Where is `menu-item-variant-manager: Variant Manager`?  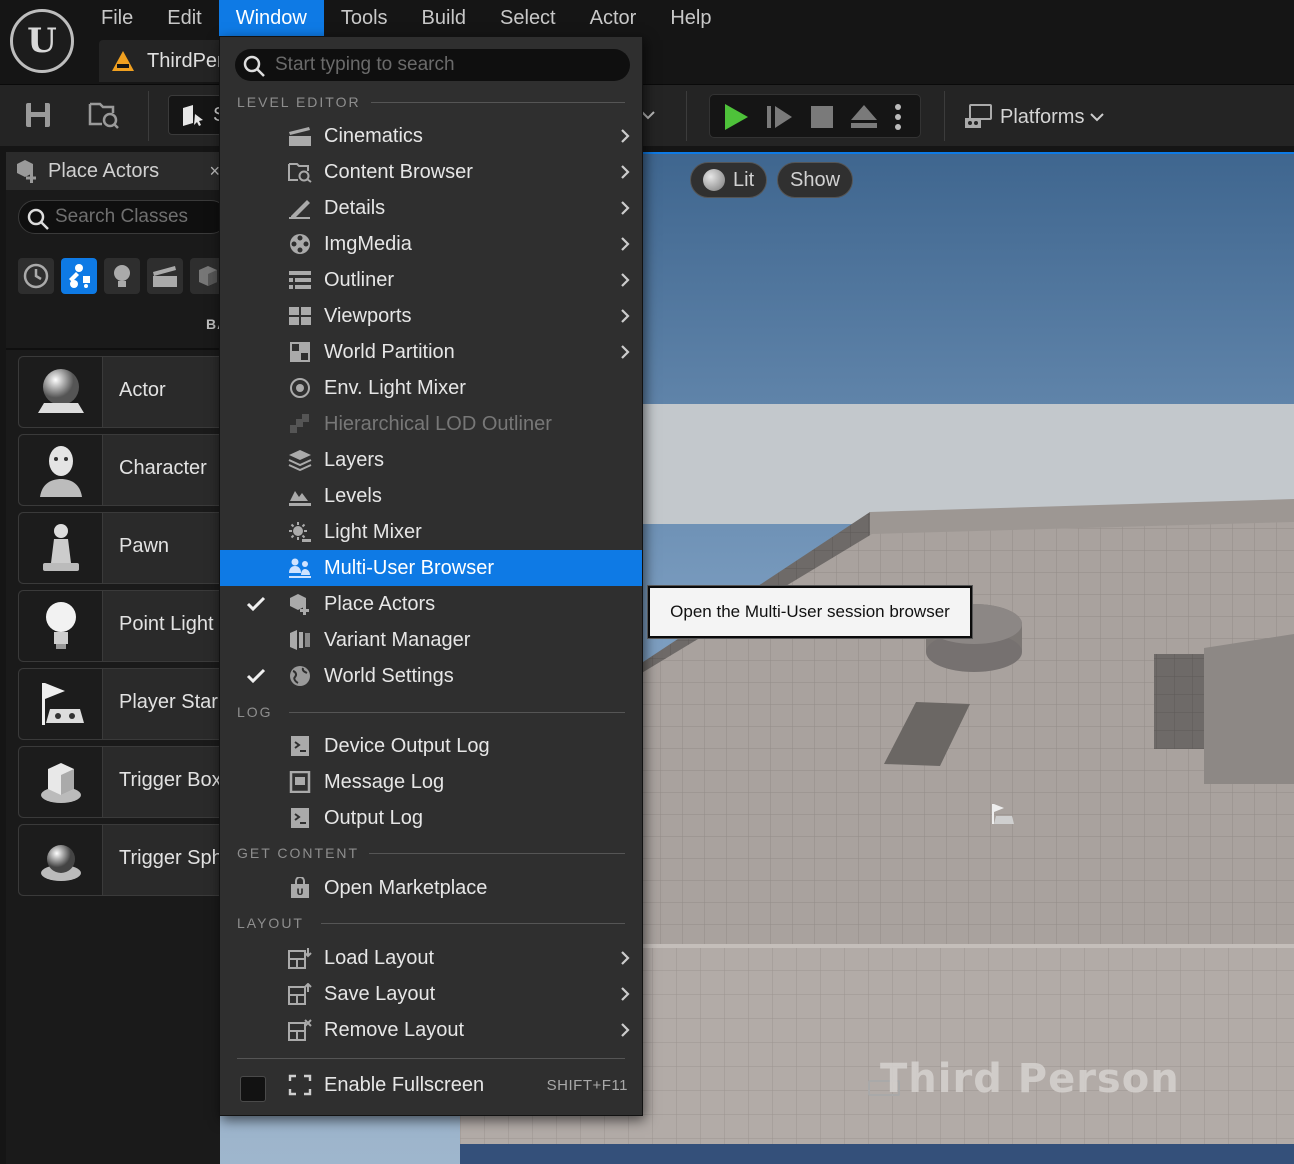
menu-item-variant-manager: Variant Manager is located at coordinates (431, 640).